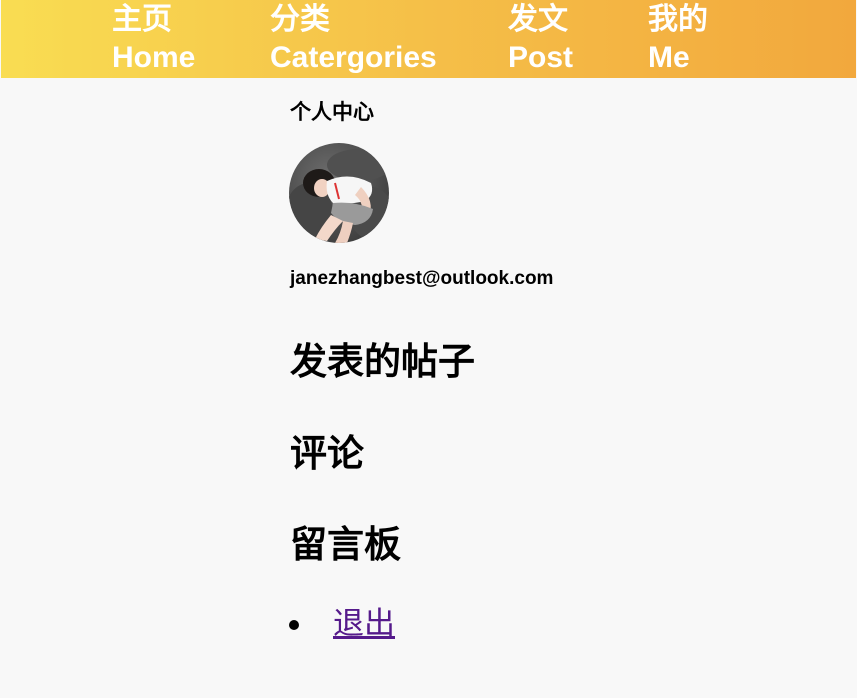 This screenshot has width=857, height=698. What do you see at coordinates (294, 625) in the screenshot?
I see `bullet-icon` at bounding box center [294, 625].